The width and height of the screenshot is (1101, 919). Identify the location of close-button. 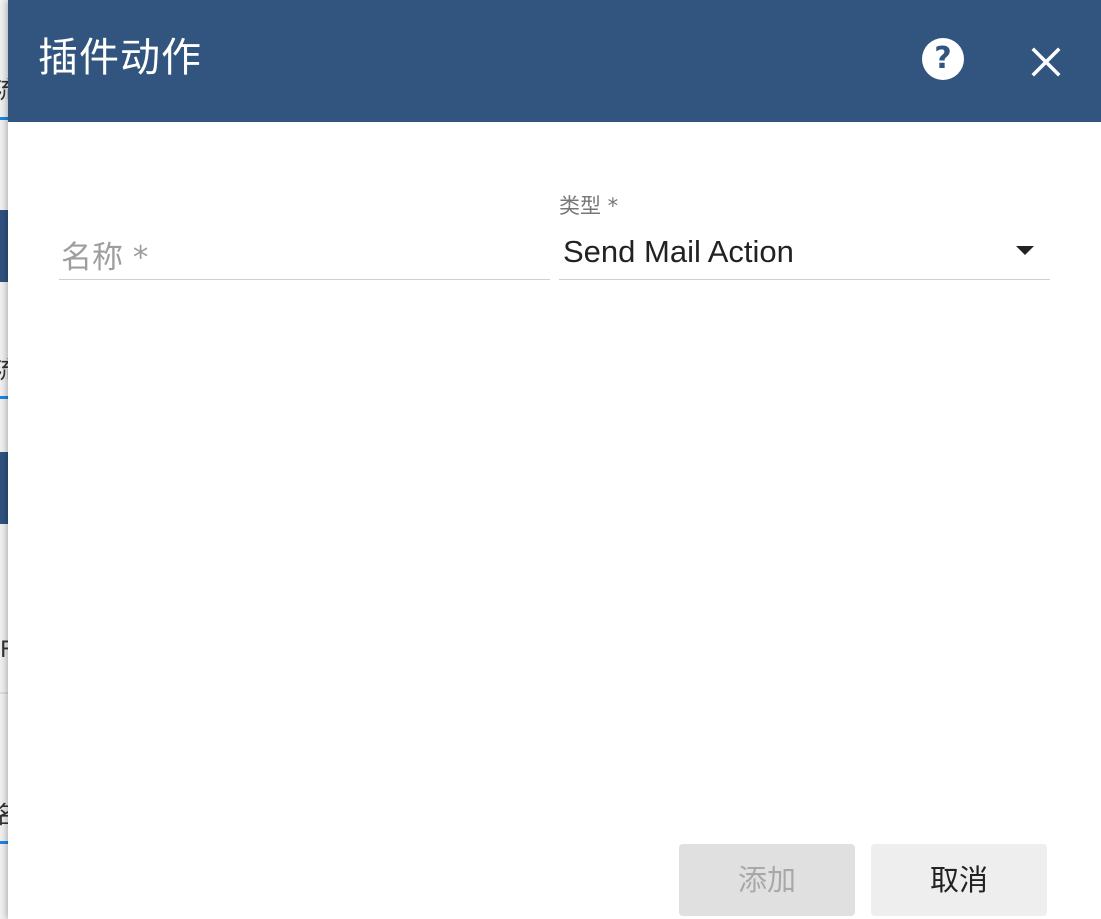
(1046, 62).